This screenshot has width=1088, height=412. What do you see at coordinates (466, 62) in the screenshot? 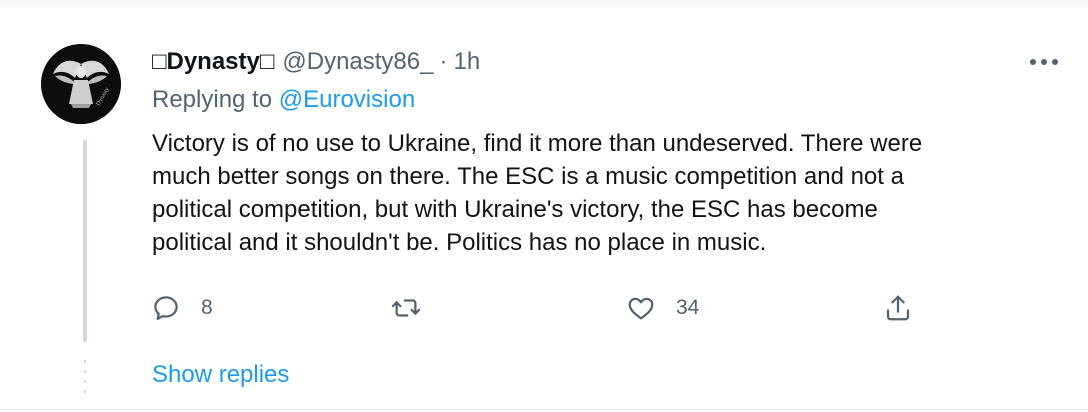
I see `tweet-time: 1h` at bounding box center [466, 62].